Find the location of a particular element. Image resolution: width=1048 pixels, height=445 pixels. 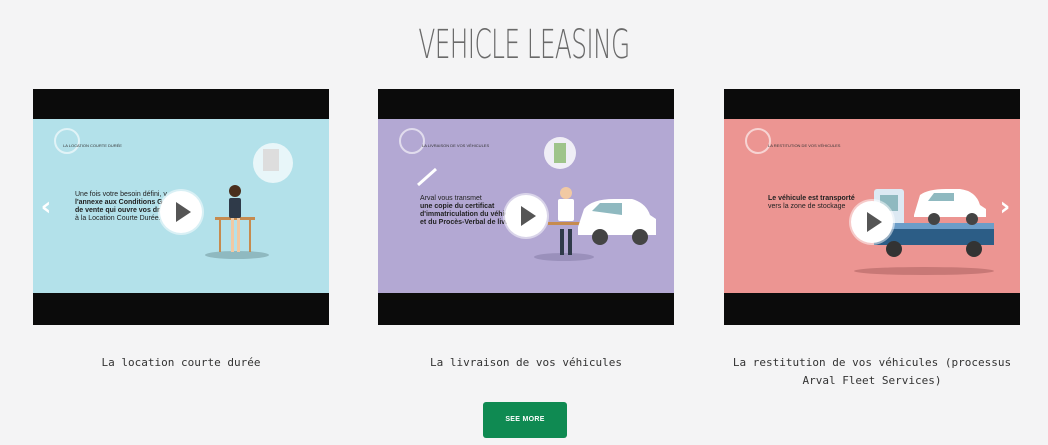

scene-text-line: et du Procès-Verbal de livrai is located at coordinates (467, 222).